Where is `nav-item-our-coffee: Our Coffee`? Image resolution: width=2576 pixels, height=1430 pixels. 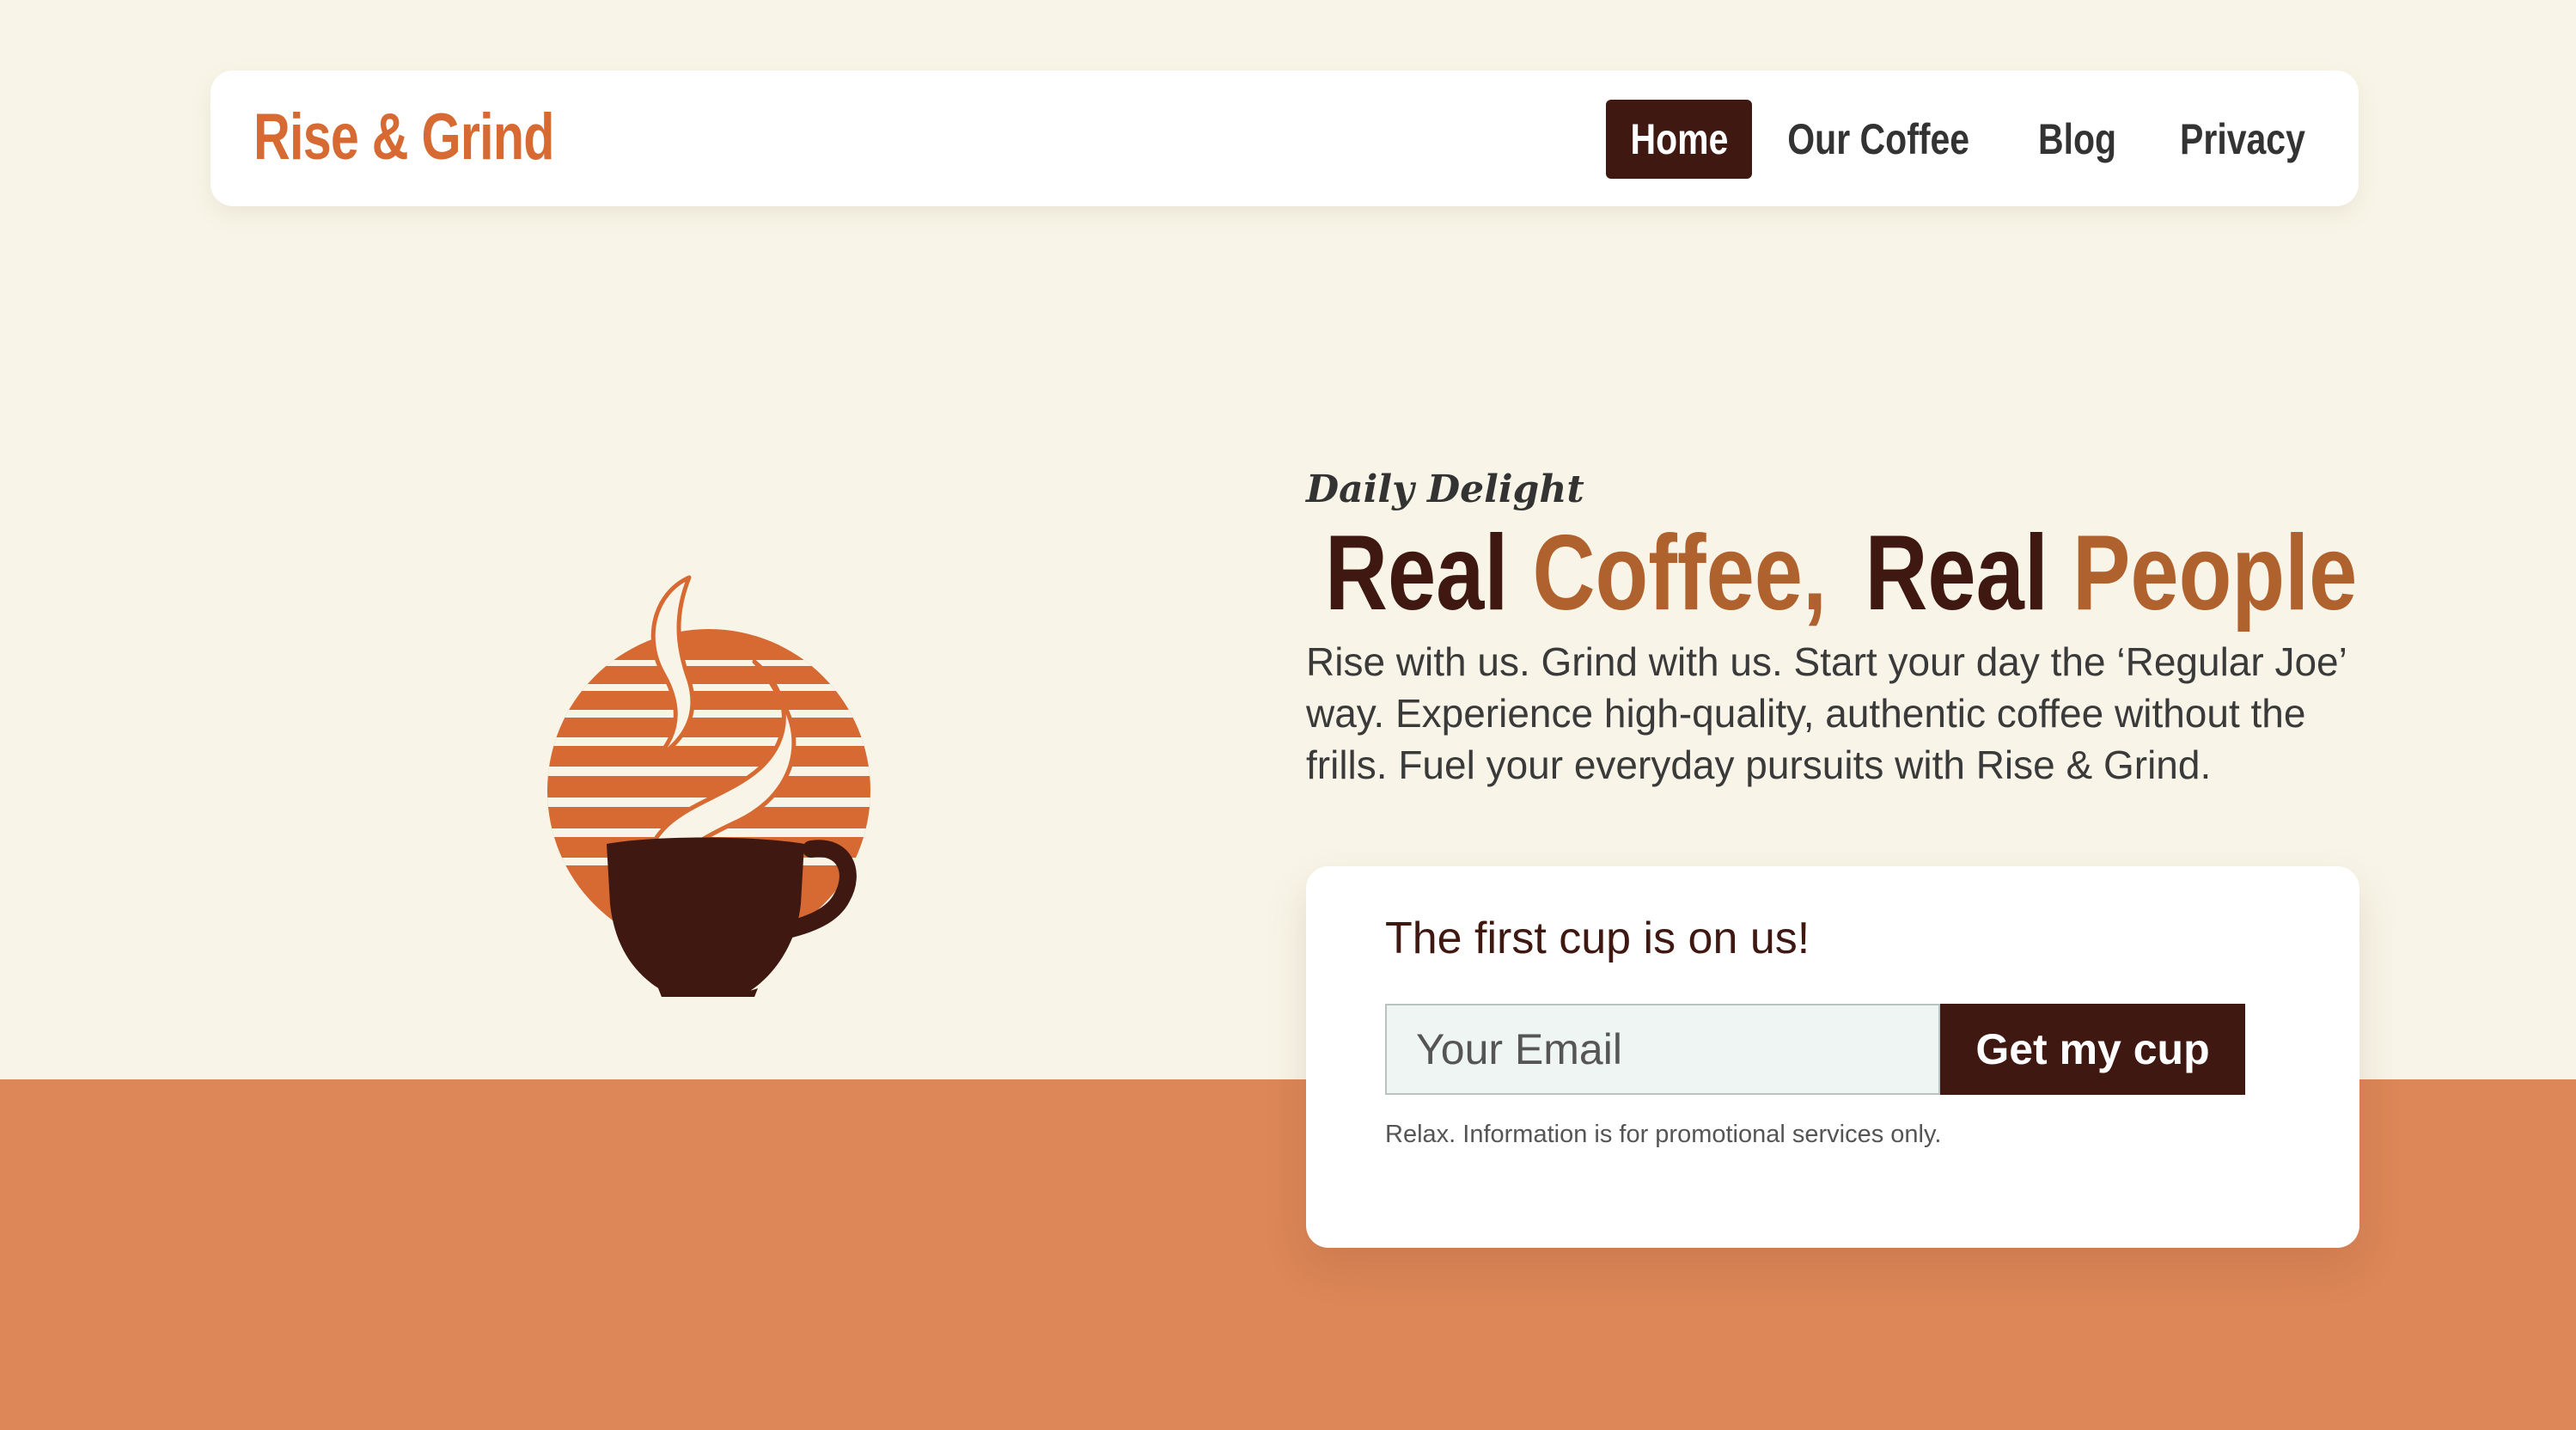
nav-item-our-coffee: Our Coffee is located at coordinates (1878, 139).